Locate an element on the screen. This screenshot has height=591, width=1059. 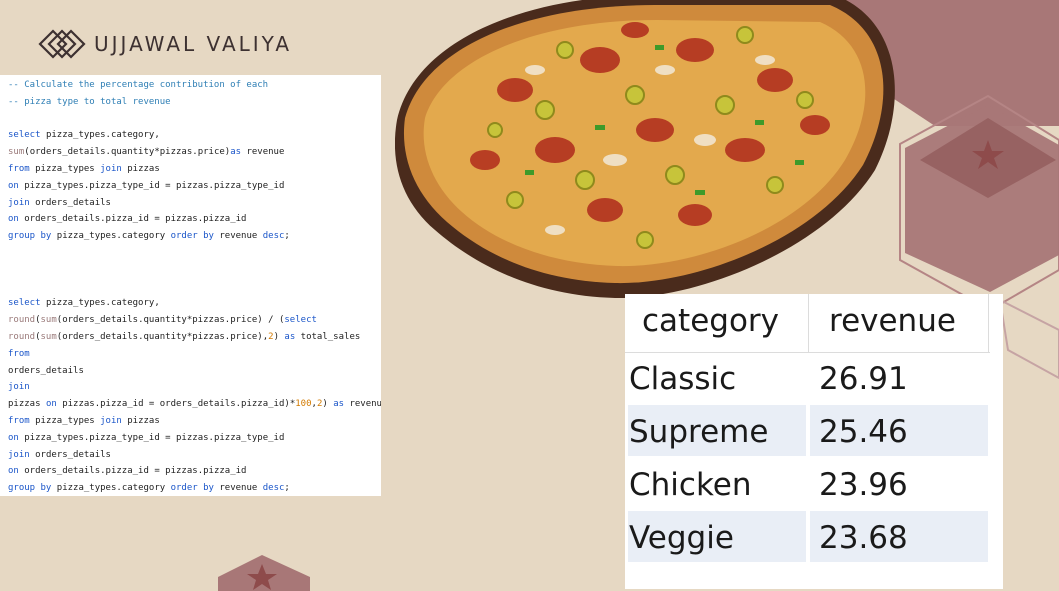
column-header-category: category is located at coordinates (710, 321).